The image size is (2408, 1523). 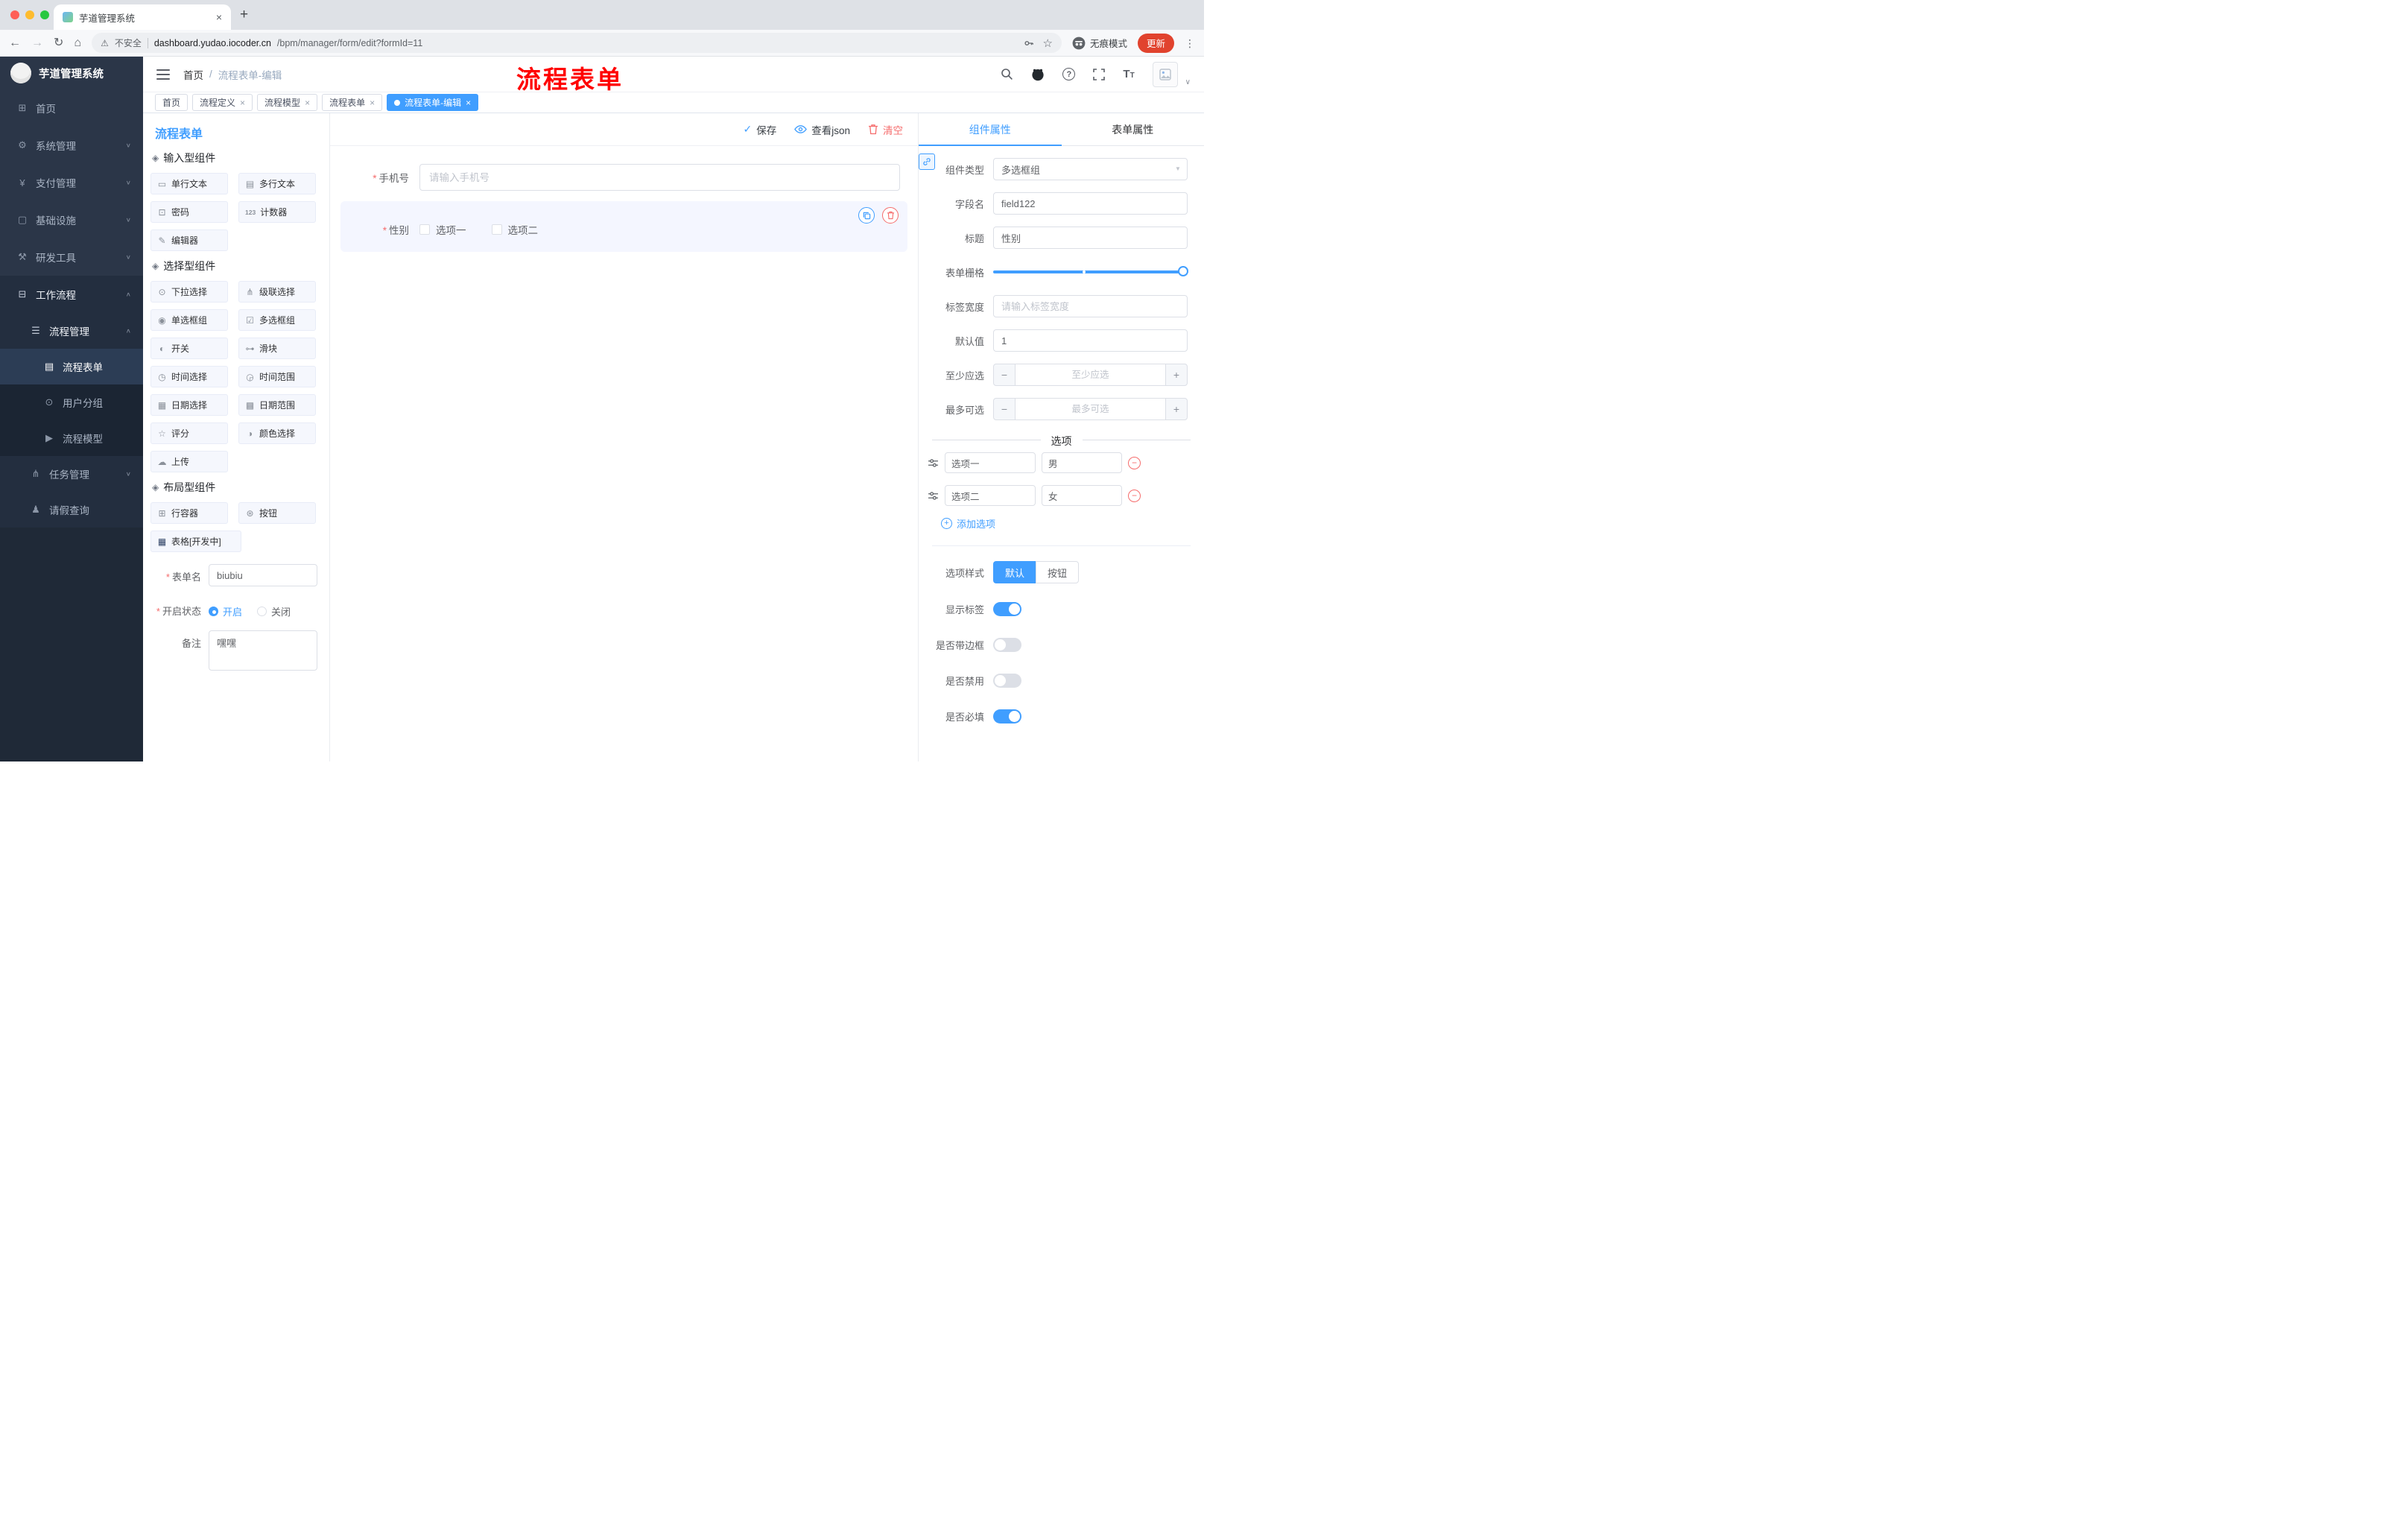 I want to click on tab-close-icon: ×, so click(x=219, y=17).